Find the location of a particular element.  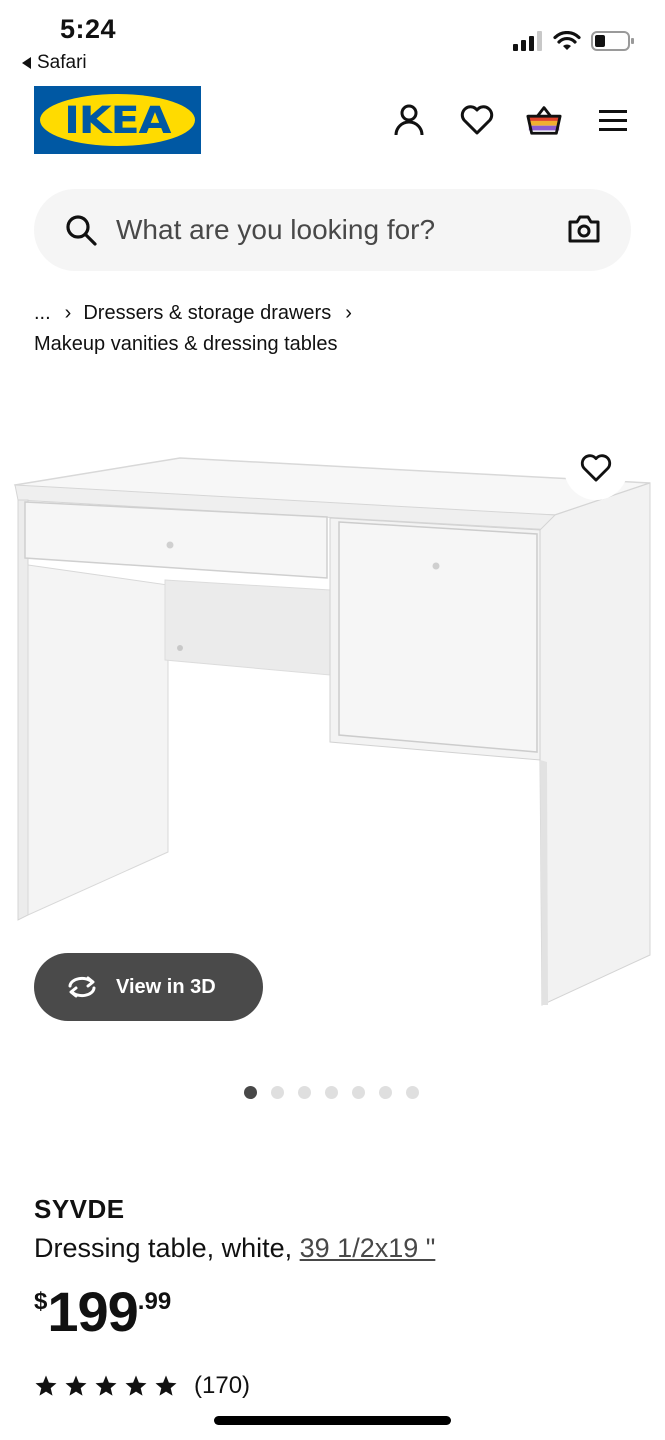

logo-text: IKEA is located at coordinates (117, 120).